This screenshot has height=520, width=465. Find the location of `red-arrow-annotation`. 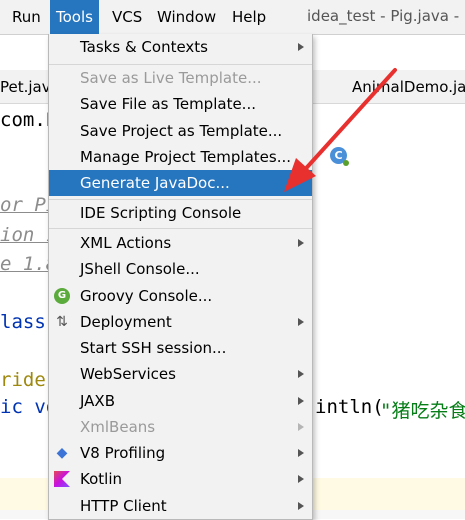

red-arrow-annotation is located at coordinates (340, 130).